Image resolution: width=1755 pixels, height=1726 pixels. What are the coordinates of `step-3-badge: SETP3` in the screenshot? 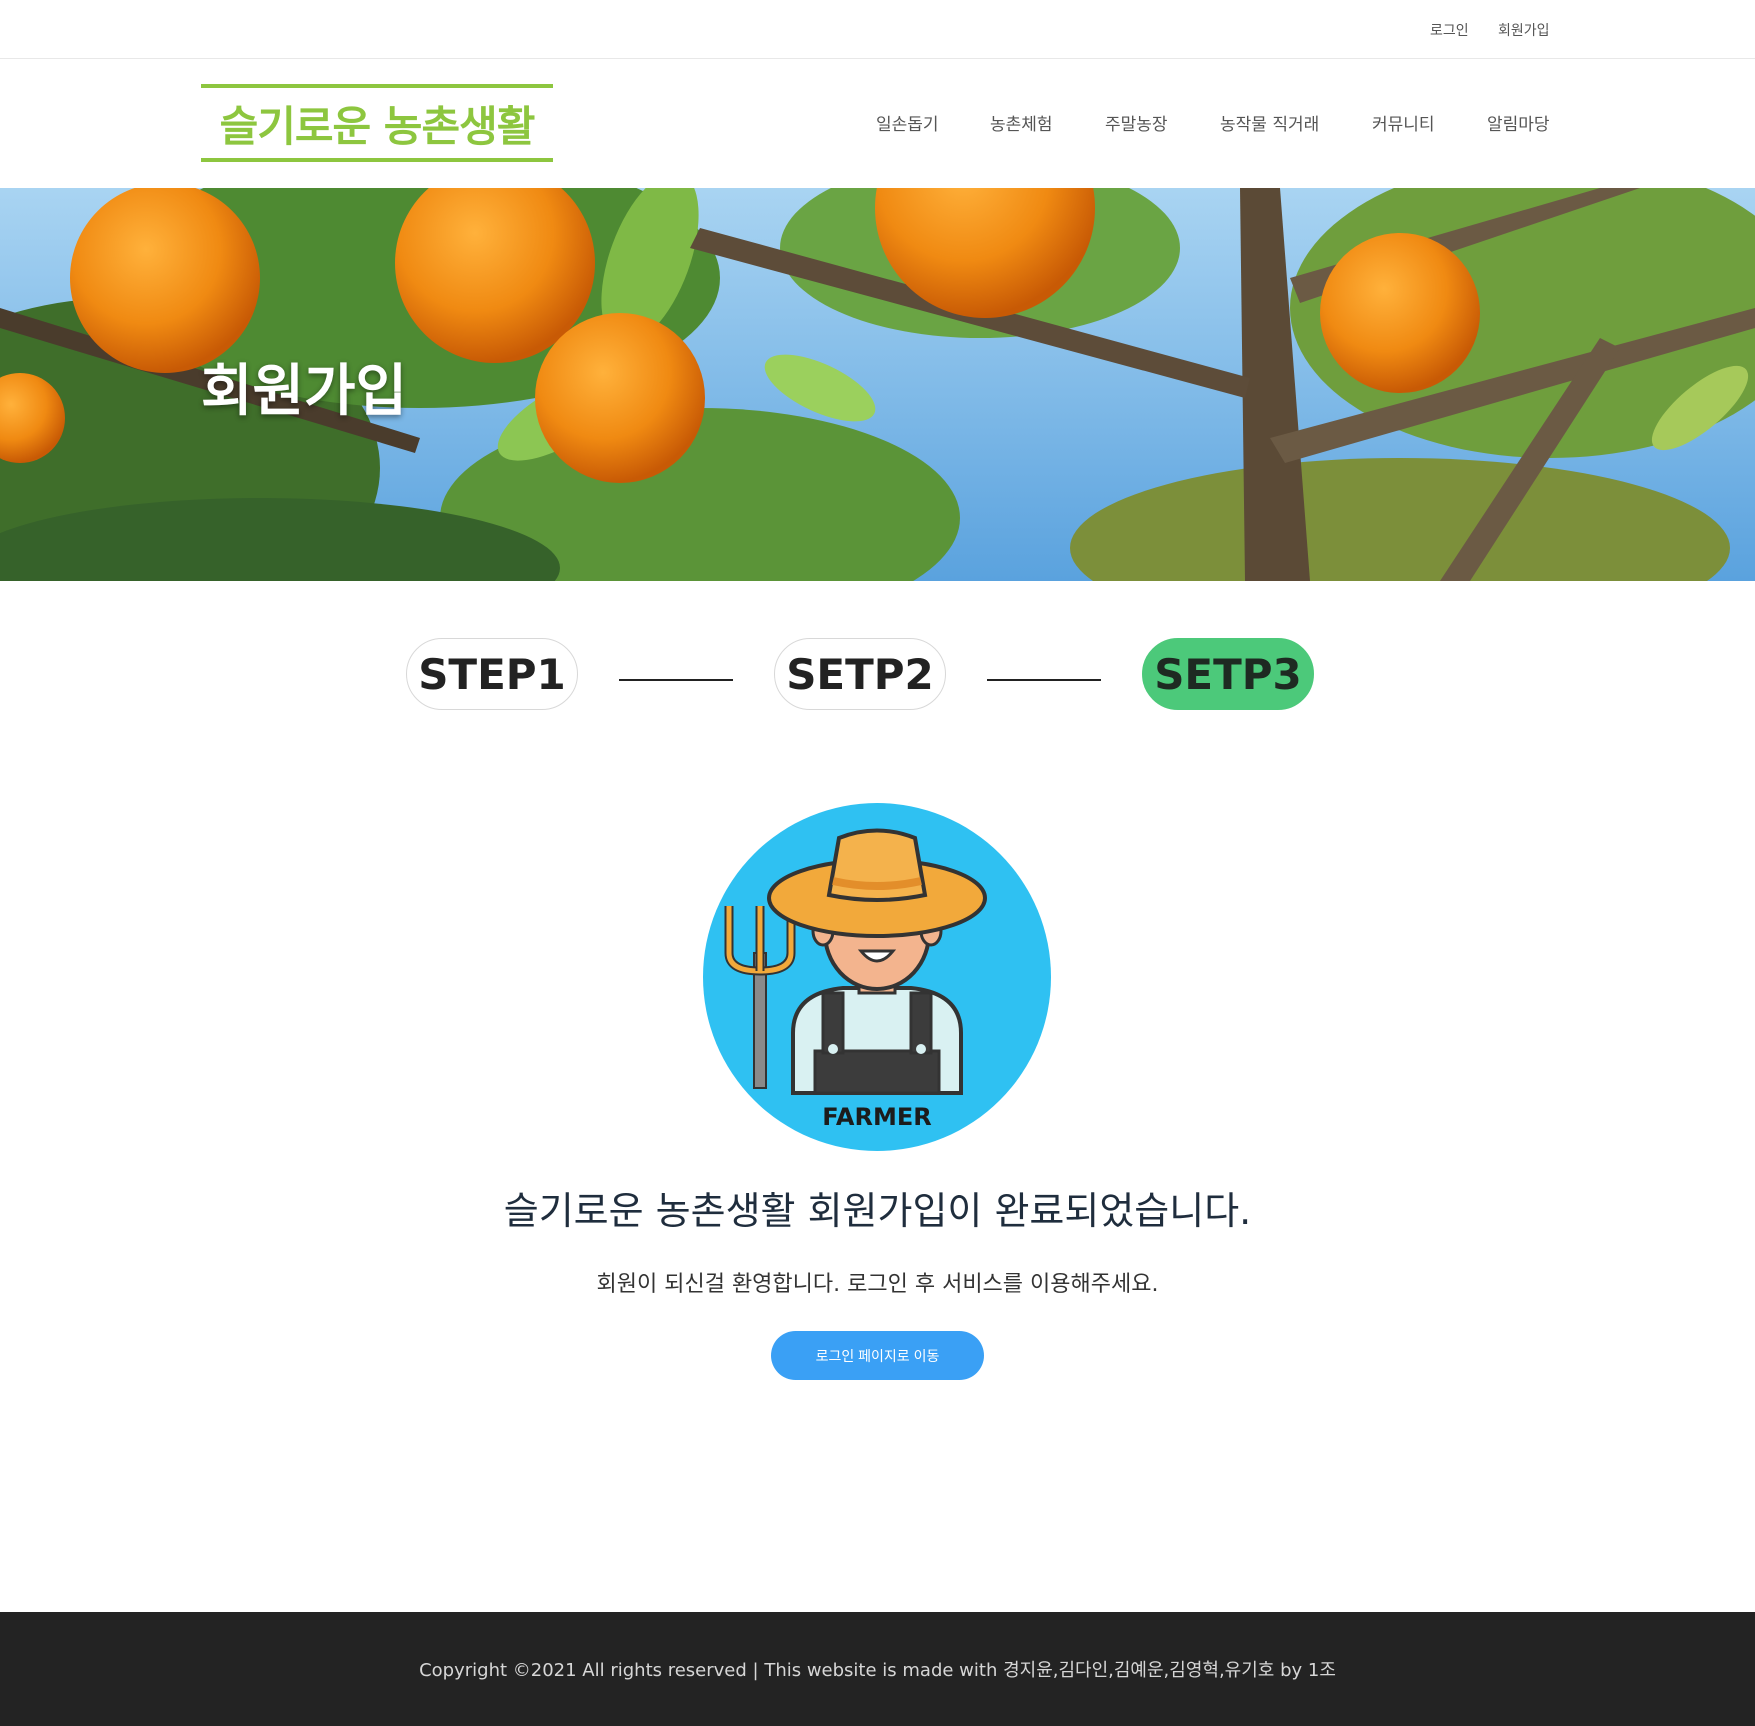 It's located at (1228, 674).